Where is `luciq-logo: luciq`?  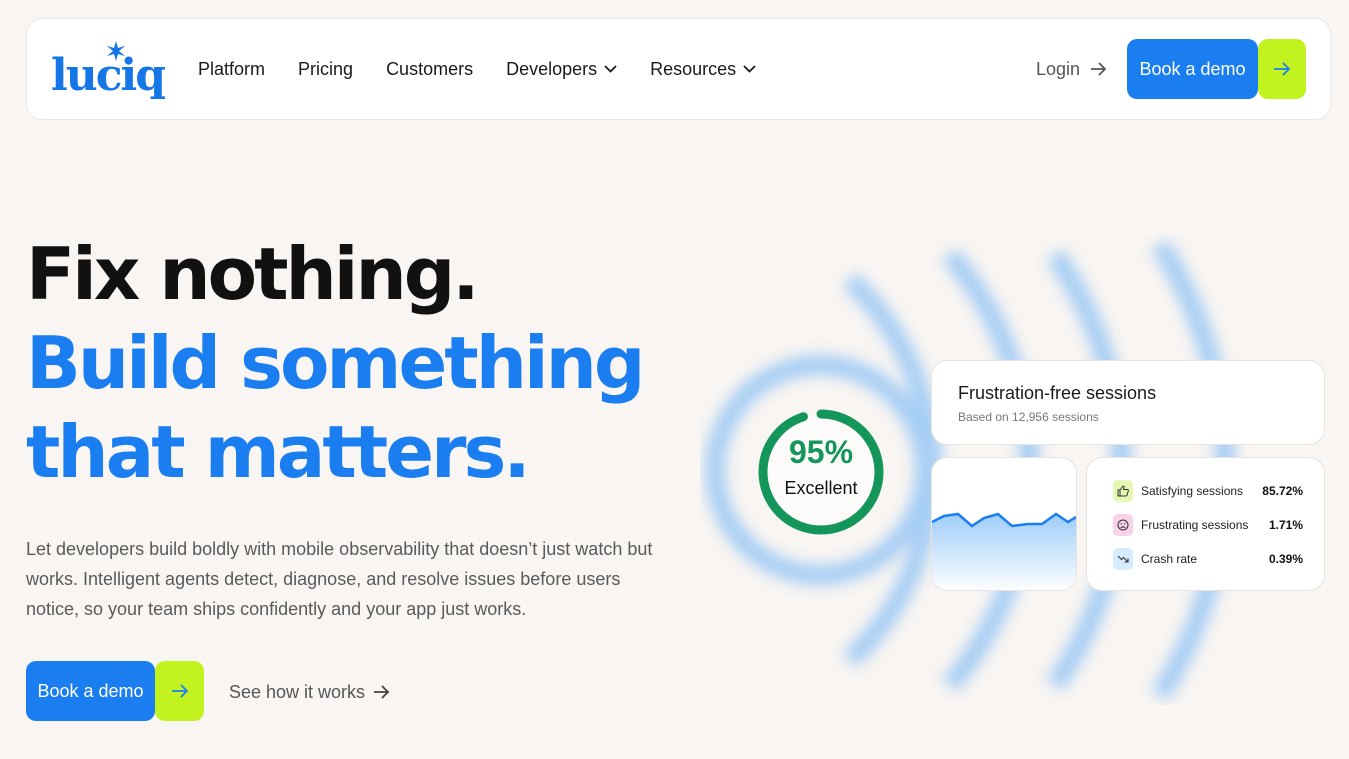 luciq-logo: luciq is located at coordinates (108, 71).